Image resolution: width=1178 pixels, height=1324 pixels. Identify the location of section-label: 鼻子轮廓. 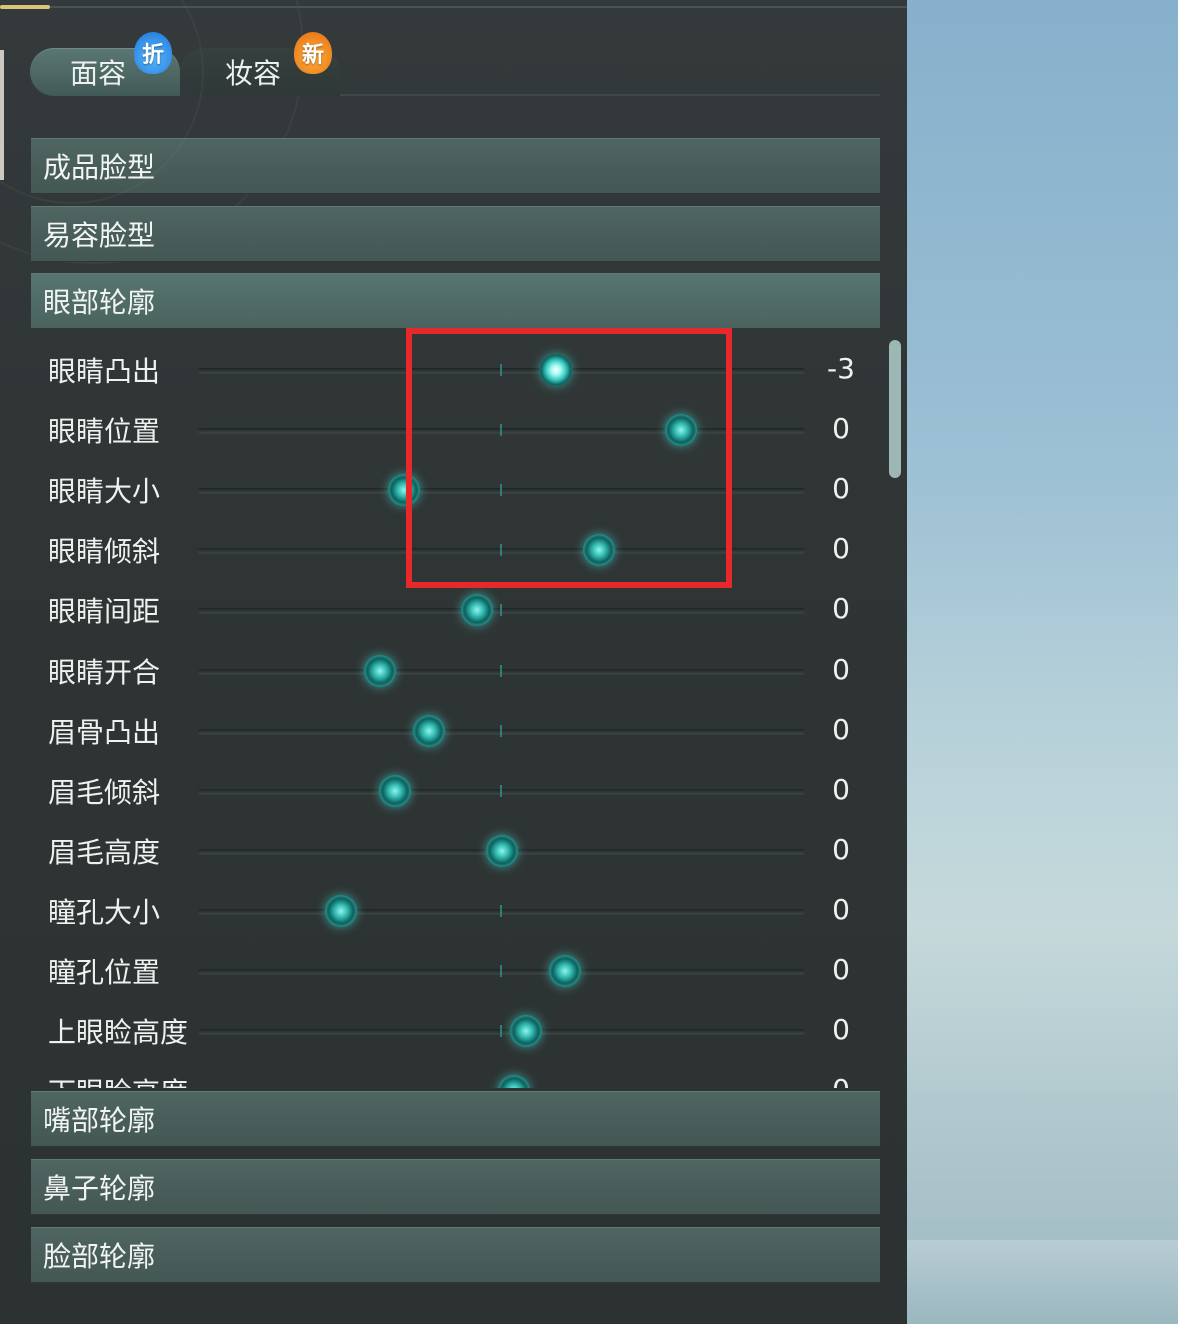
(99, 1188).